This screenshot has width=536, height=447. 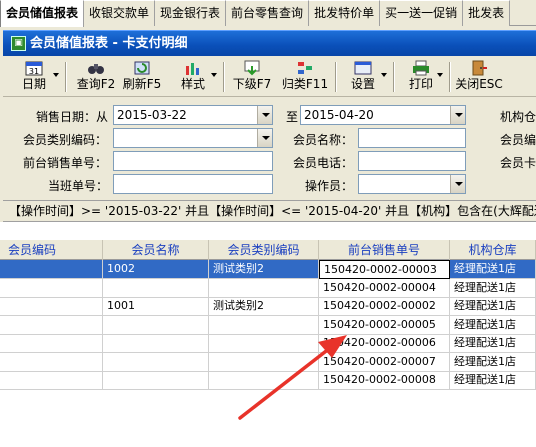 I want to click on binoculars-icon, so click(x=96, y=69).